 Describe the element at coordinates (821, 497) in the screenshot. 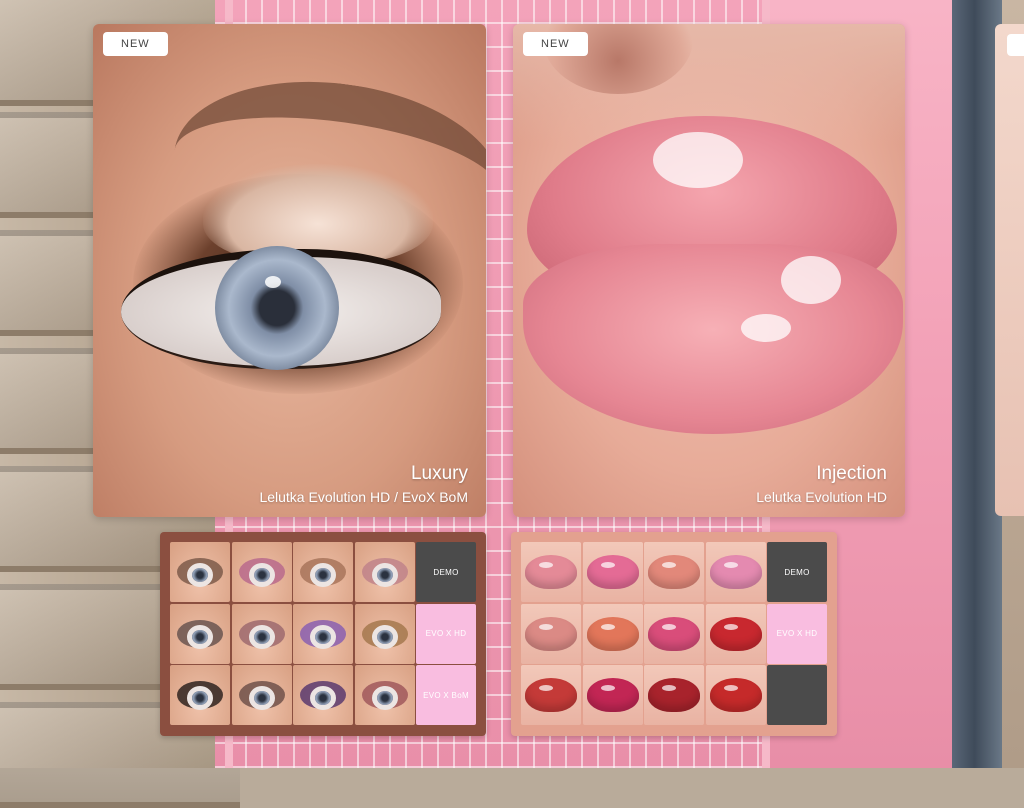

I see `poster-subtitle: Lelutka Evolution HD` at that location.